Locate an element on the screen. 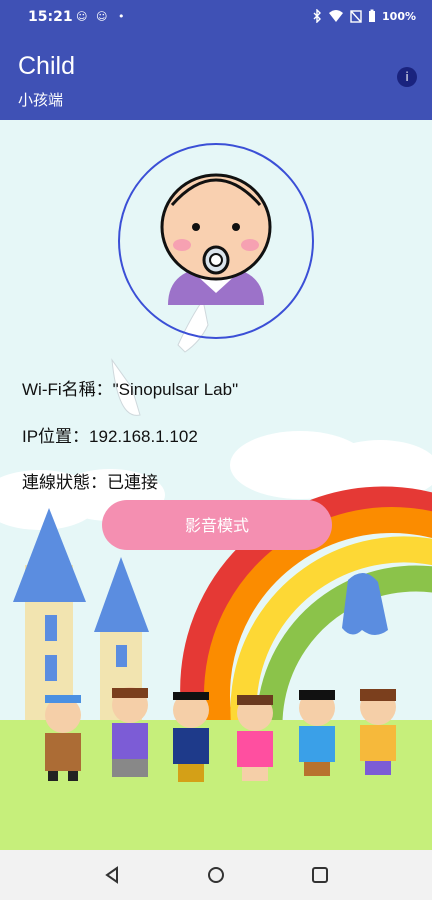 This screenshot has width=432, height=900. recents-icon is located at coordinates (320, 875).